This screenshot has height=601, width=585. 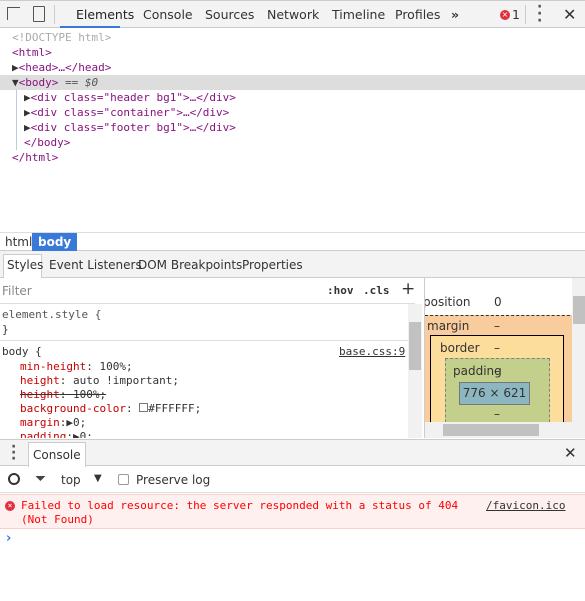 I want to click on breadcrumb: html body, so click(x=292, y=241).